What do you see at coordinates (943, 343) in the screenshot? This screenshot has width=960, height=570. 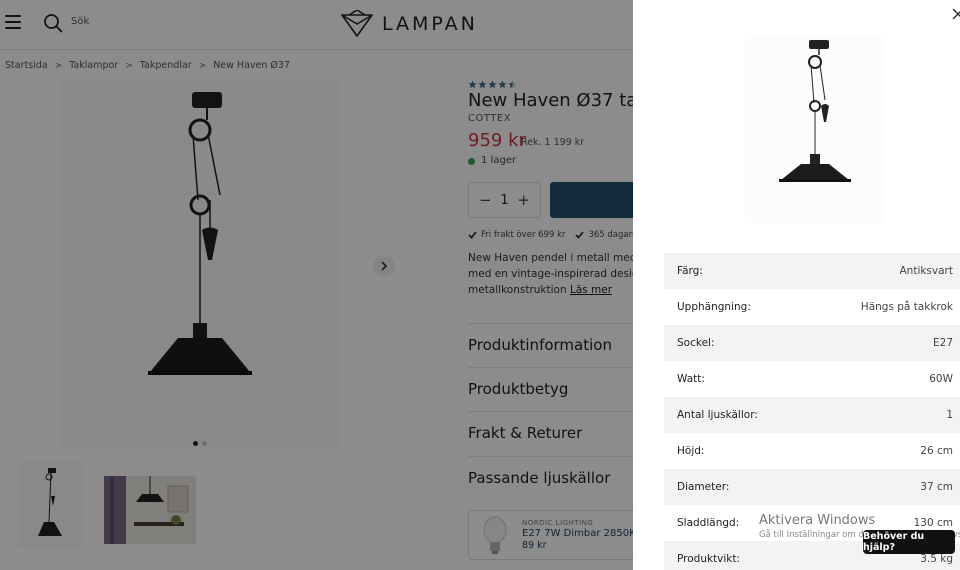 I see `spec-value: E27` at bounding box center [943, 343].